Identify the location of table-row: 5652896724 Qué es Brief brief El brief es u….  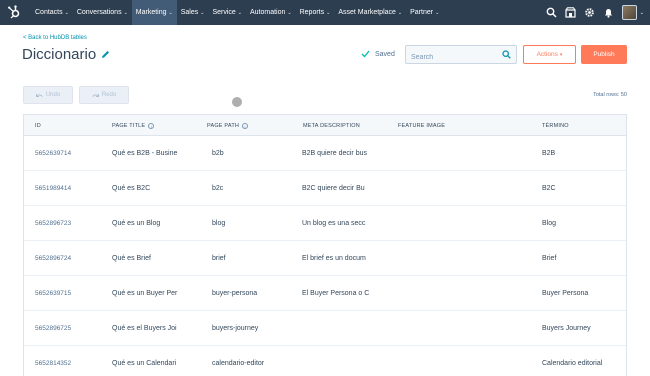
(325, 258).